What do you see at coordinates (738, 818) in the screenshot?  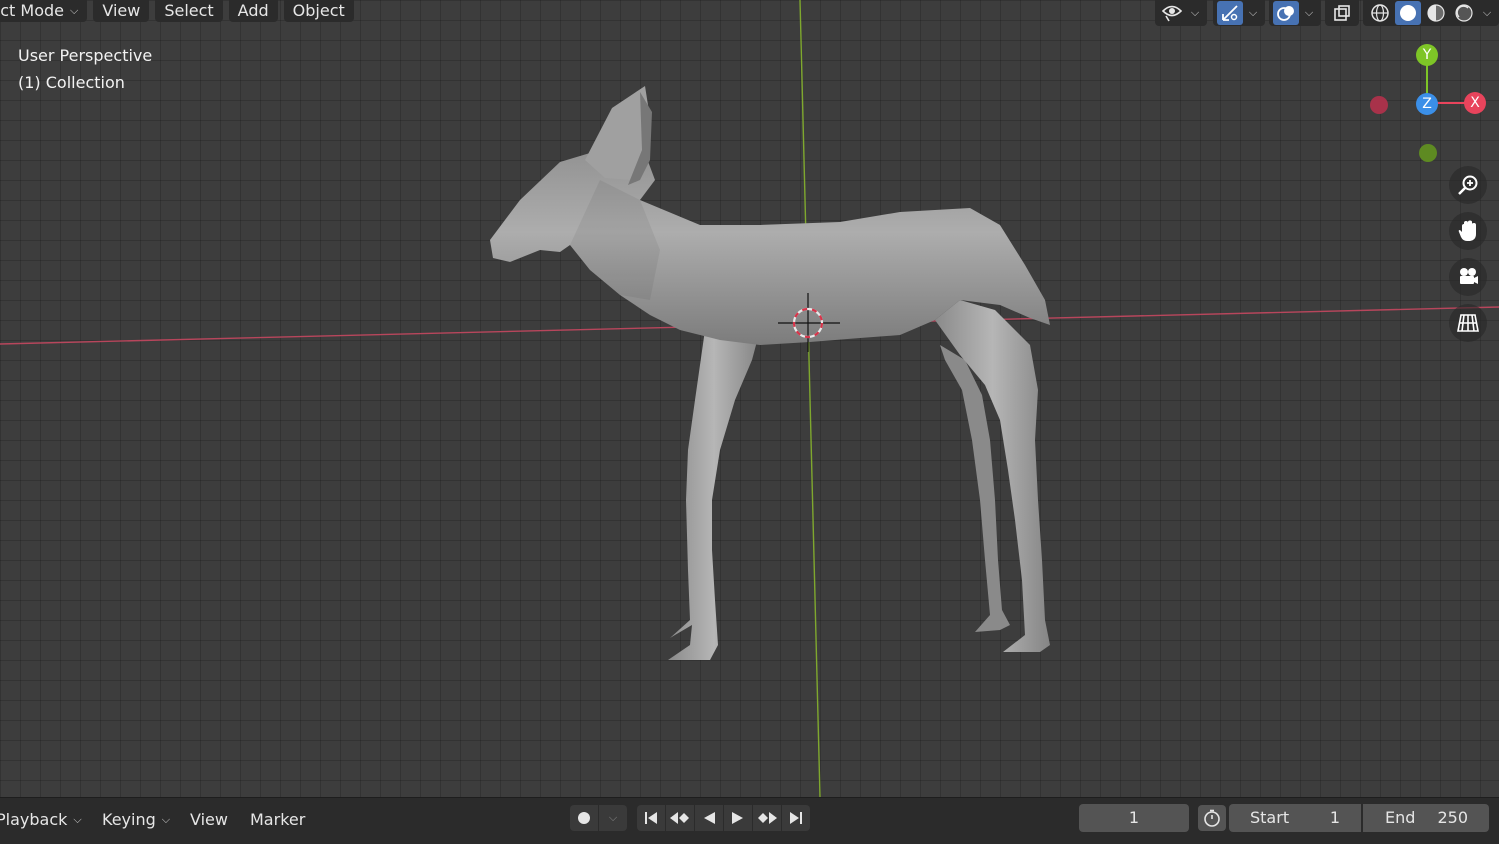 I see `play-icon` at bounding box center [738, 818].